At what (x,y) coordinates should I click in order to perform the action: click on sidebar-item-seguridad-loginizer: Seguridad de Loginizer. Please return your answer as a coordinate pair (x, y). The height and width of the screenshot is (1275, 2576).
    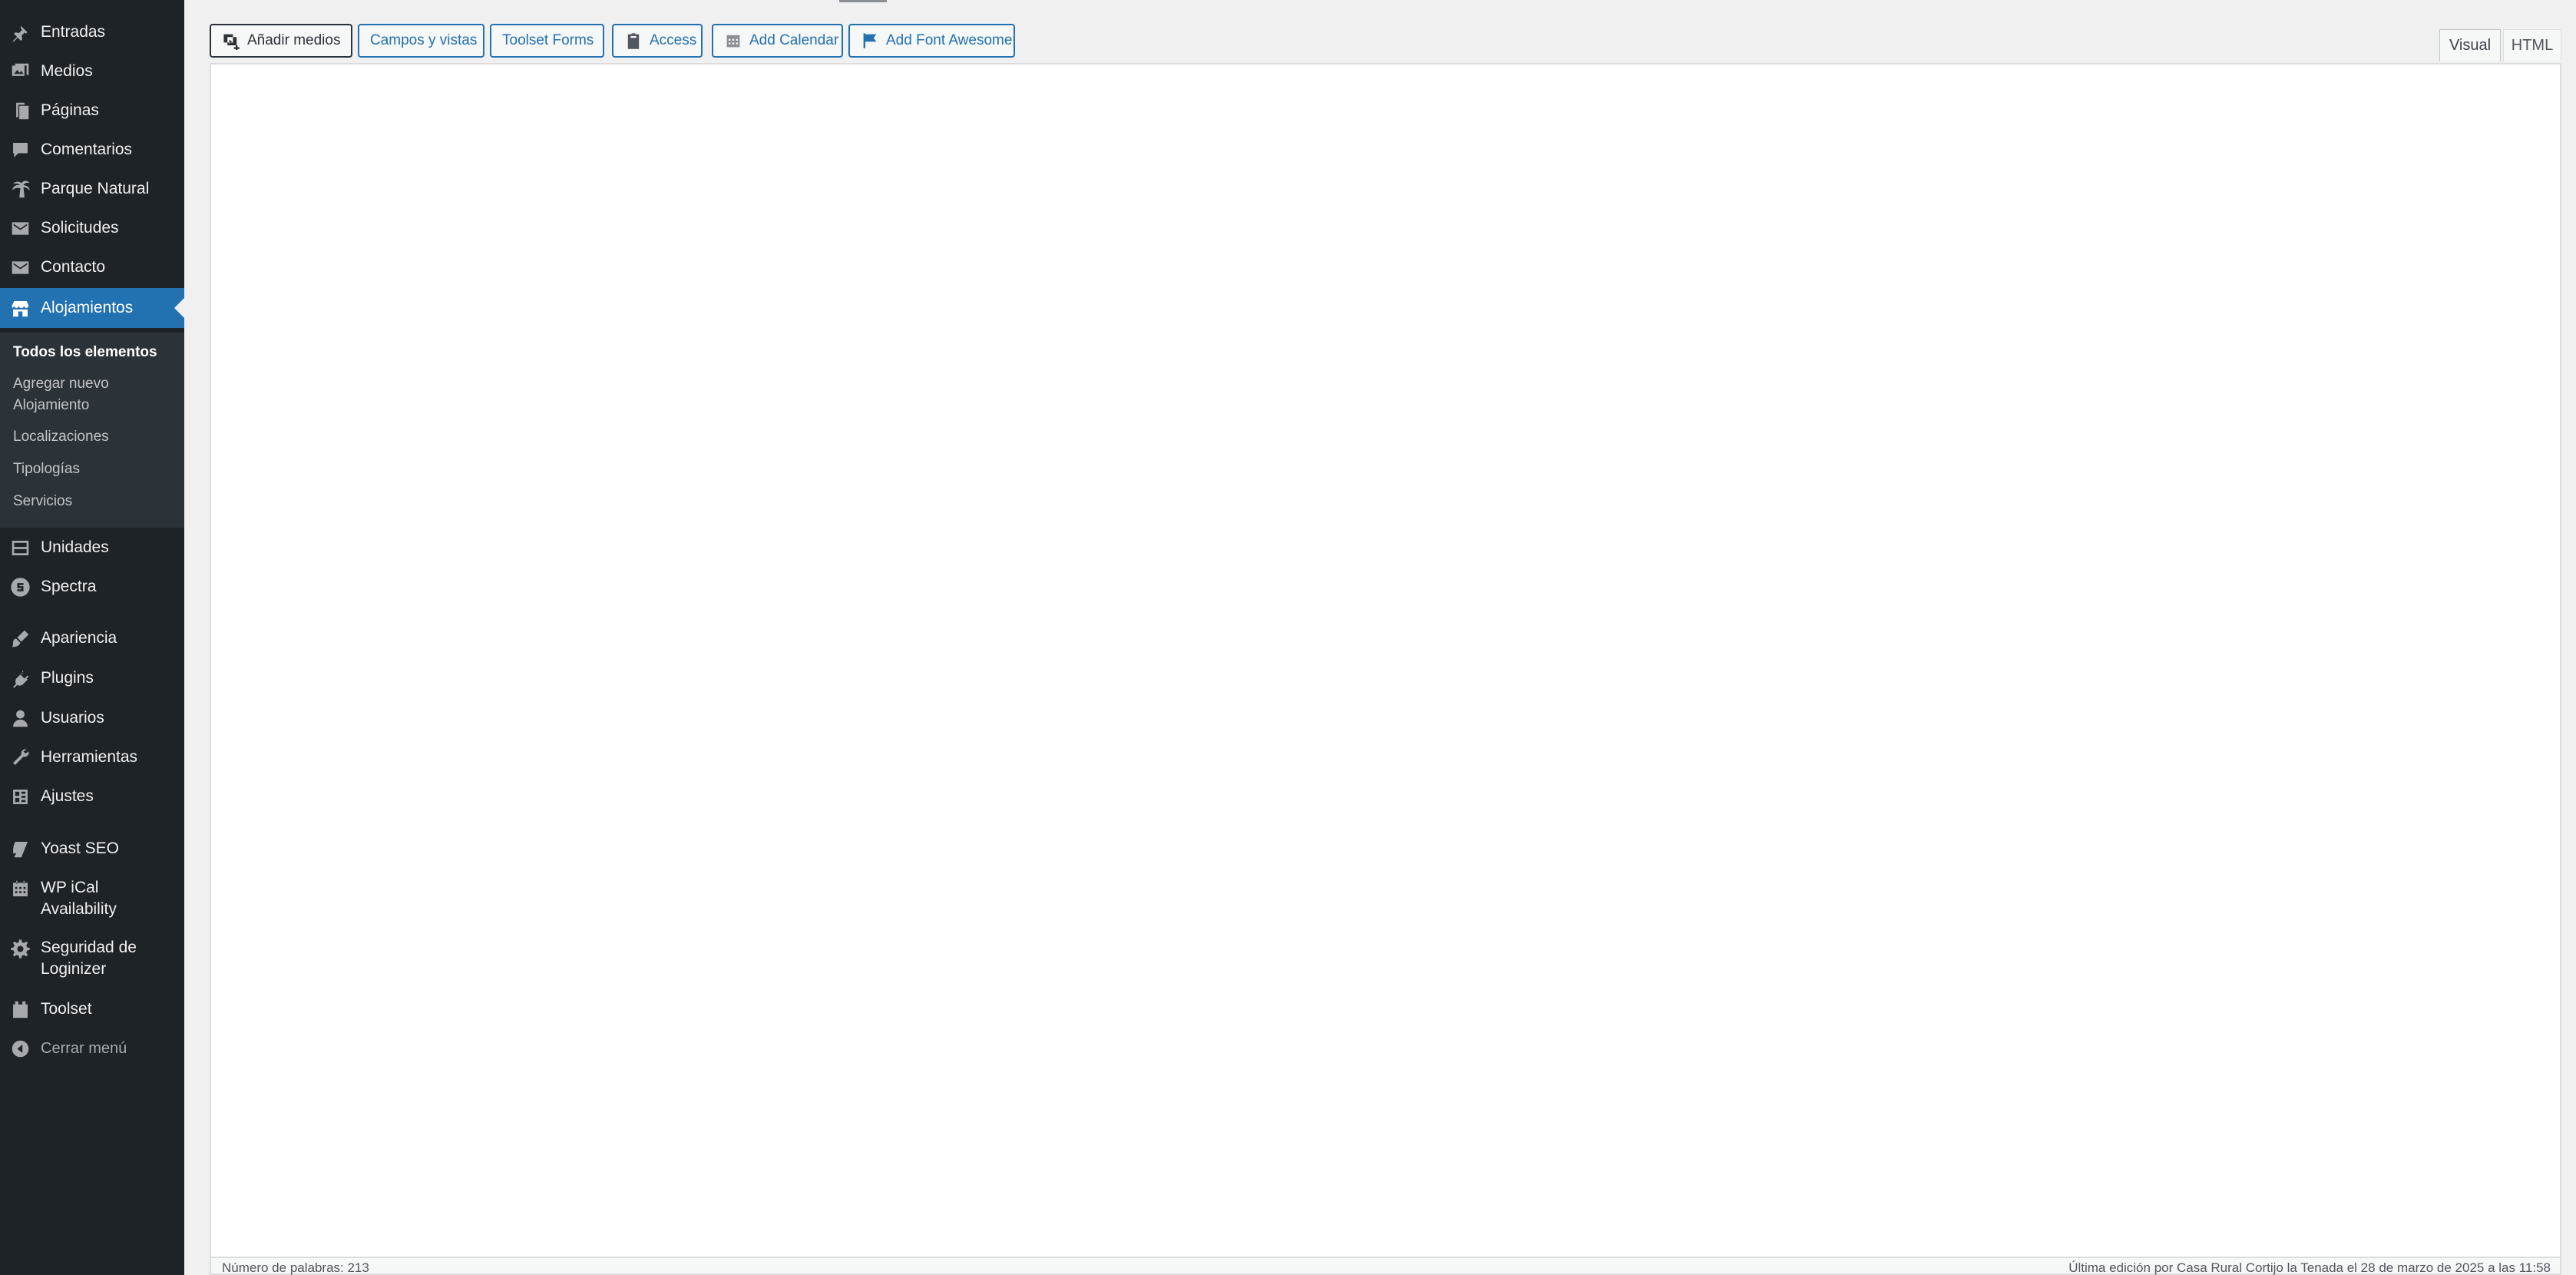
    Looking at the image, I should click on (92, 958).